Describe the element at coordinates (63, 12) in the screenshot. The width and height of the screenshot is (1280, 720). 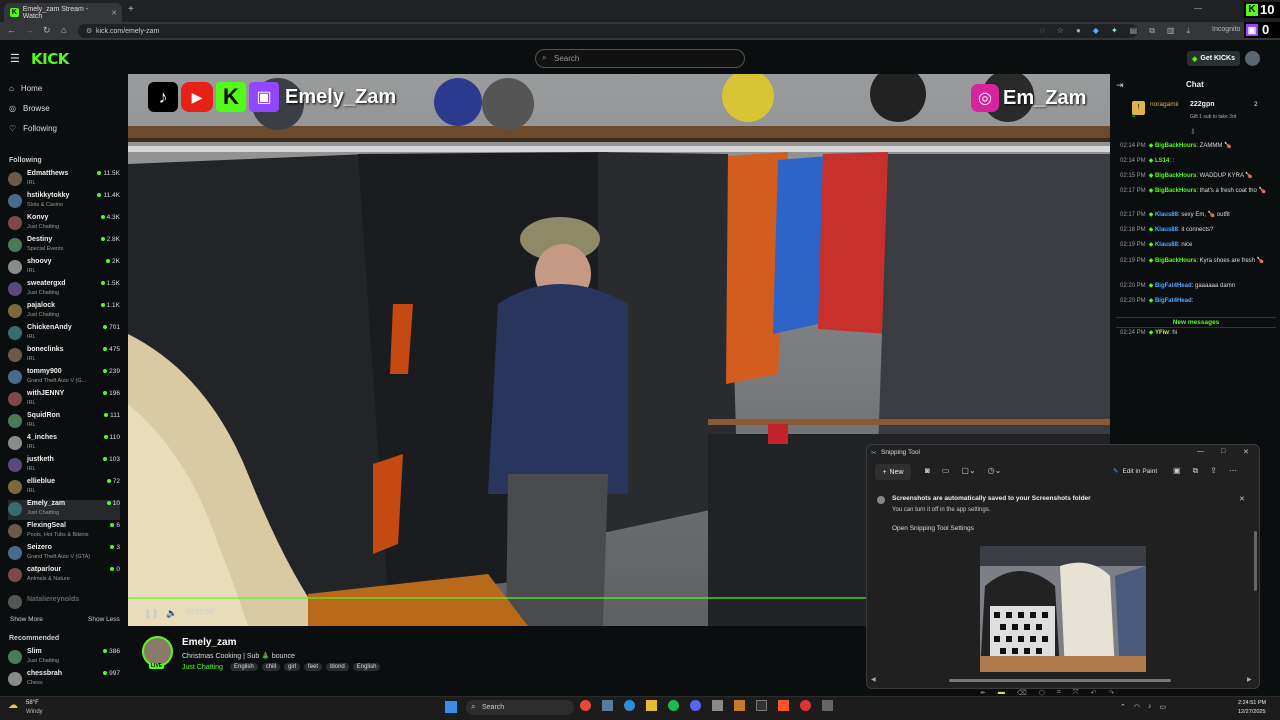
I see `browser-tab: K Emely_zam Stream - Watch ✕` at that location.